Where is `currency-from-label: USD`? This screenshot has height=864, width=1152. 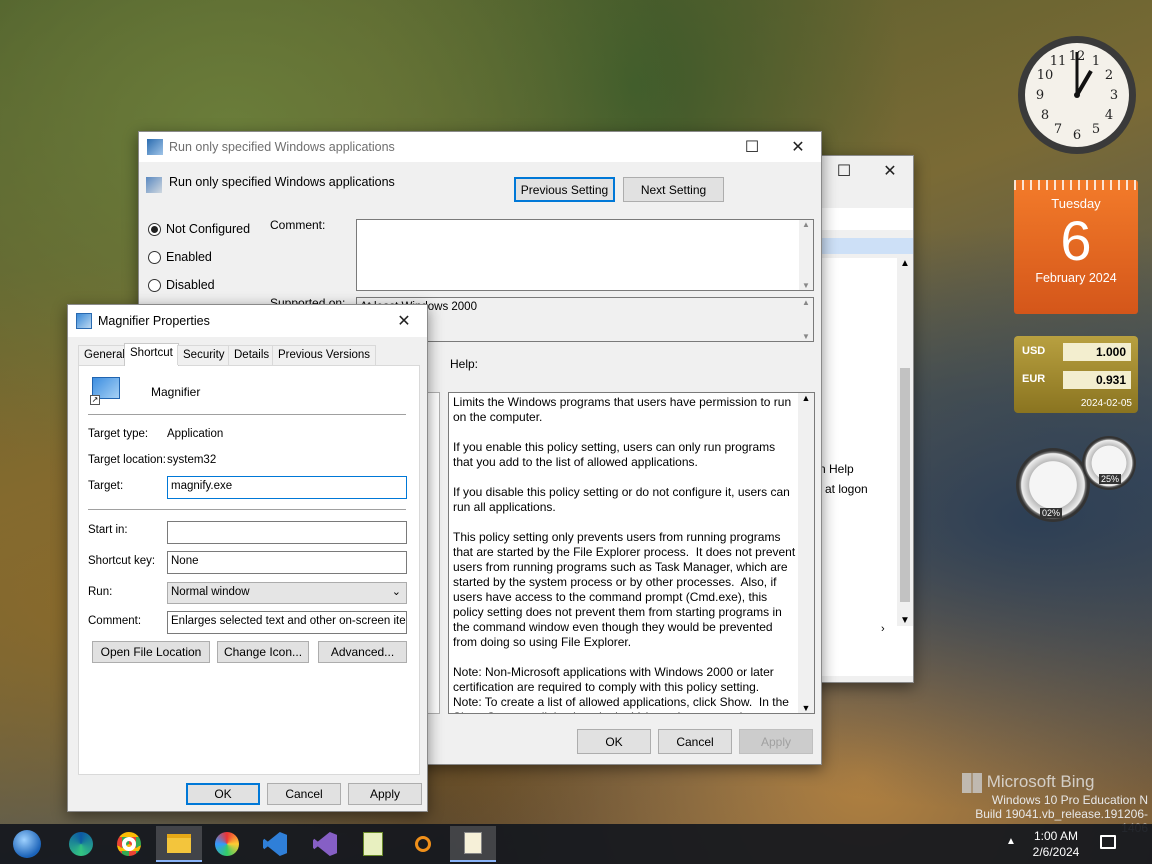 currency-from-label: USD is located at coordinates (1033, 351).